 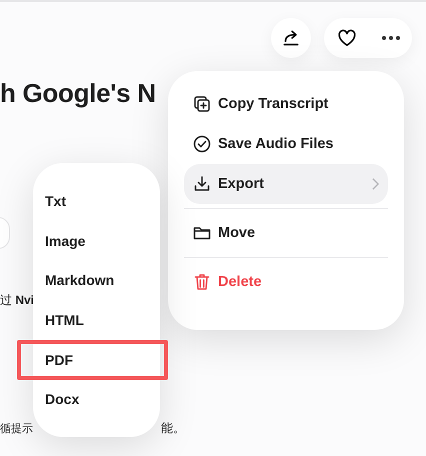 What do you see at coordinates (64, 320) in the screenshot?
I see `export-option: HTML` at bounding box center [64, 320].